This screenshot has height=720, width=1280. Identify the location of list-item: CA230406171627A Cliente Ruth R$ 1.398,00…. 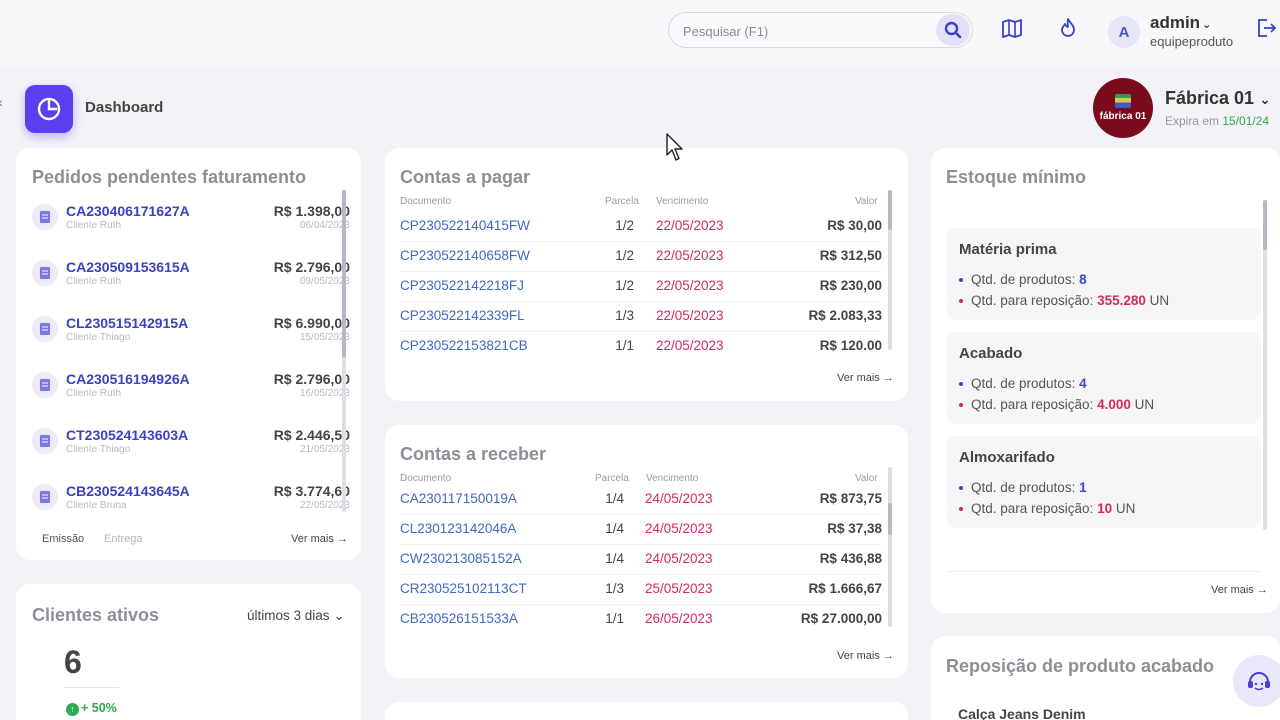
(191, 218).